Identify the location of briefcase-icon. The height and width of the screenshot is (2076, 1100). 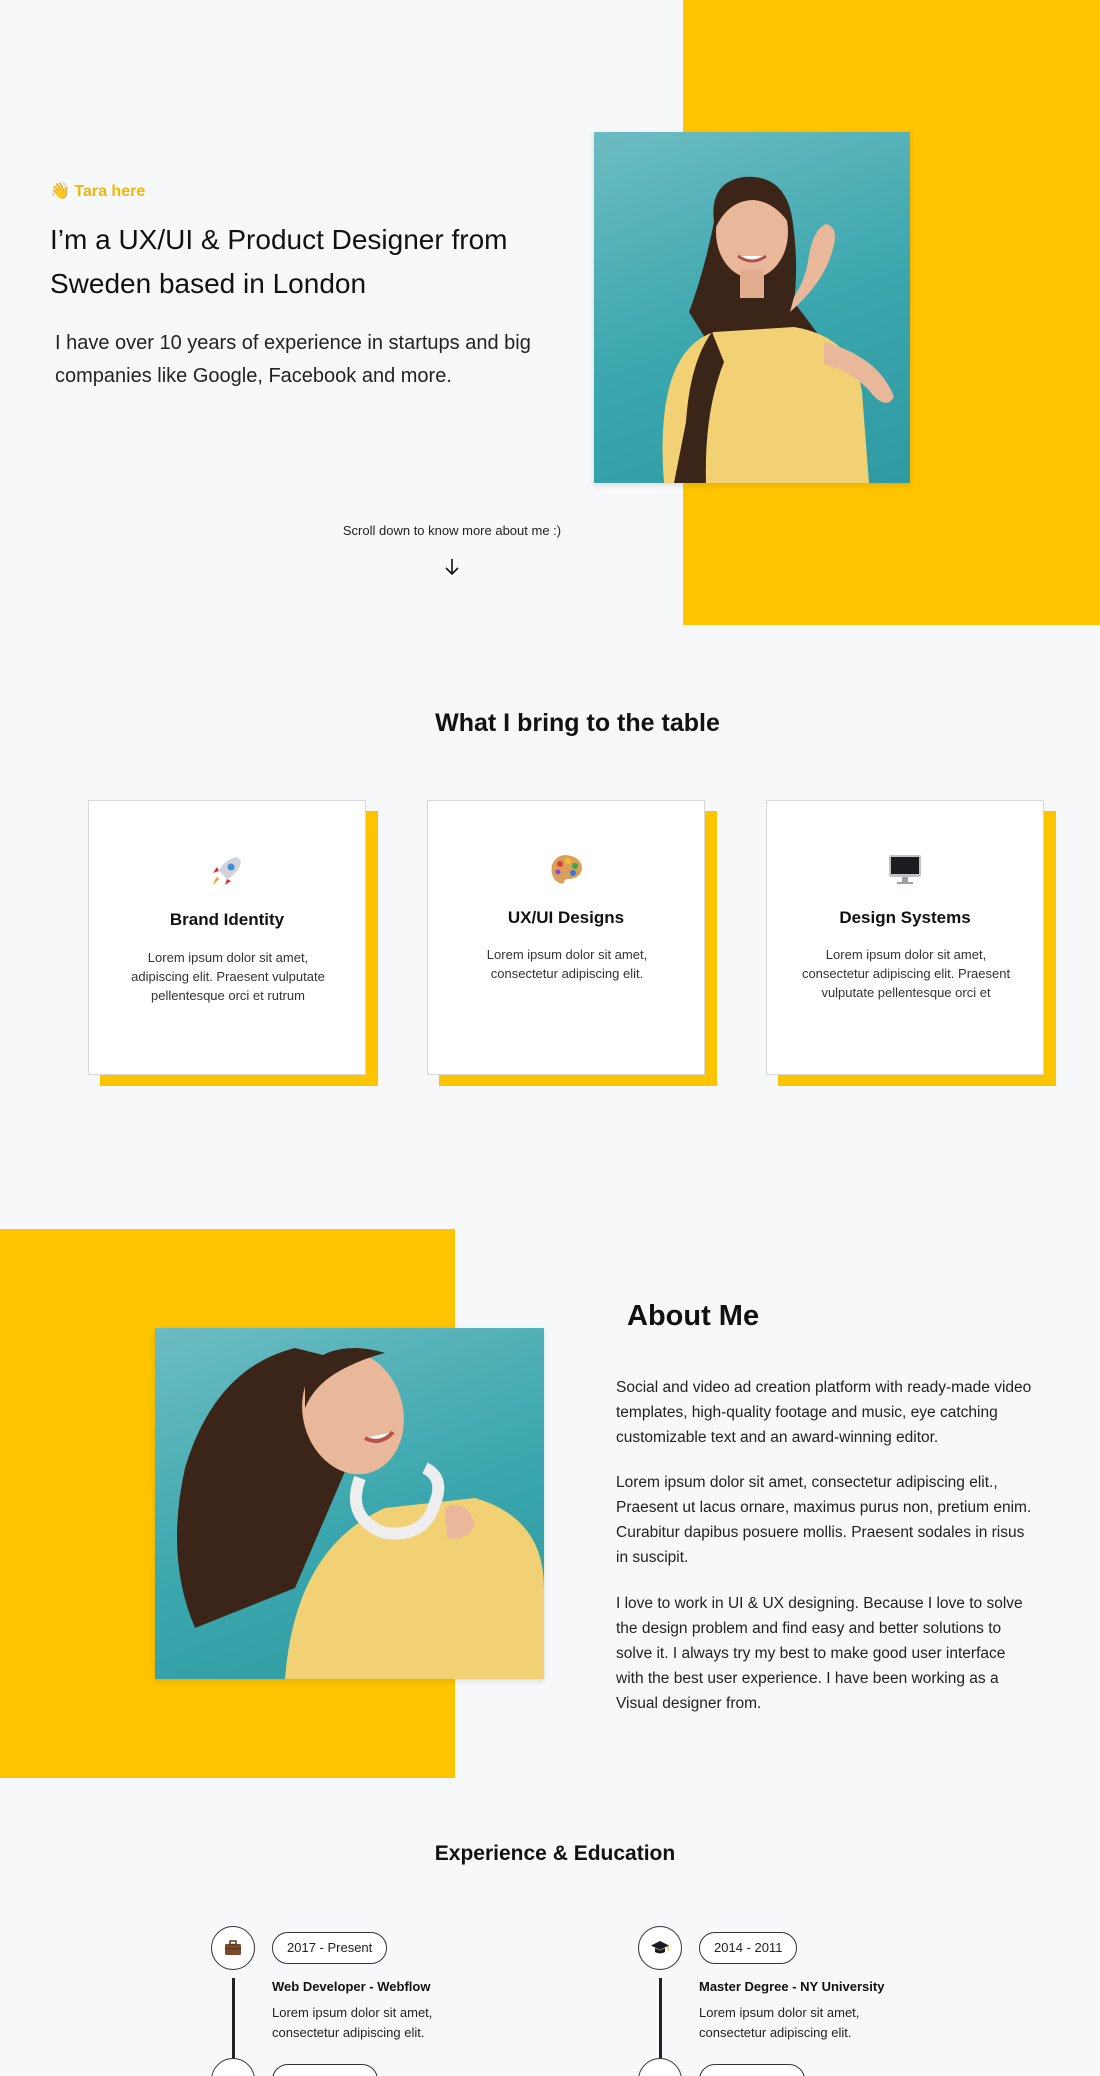
(233, 1948).